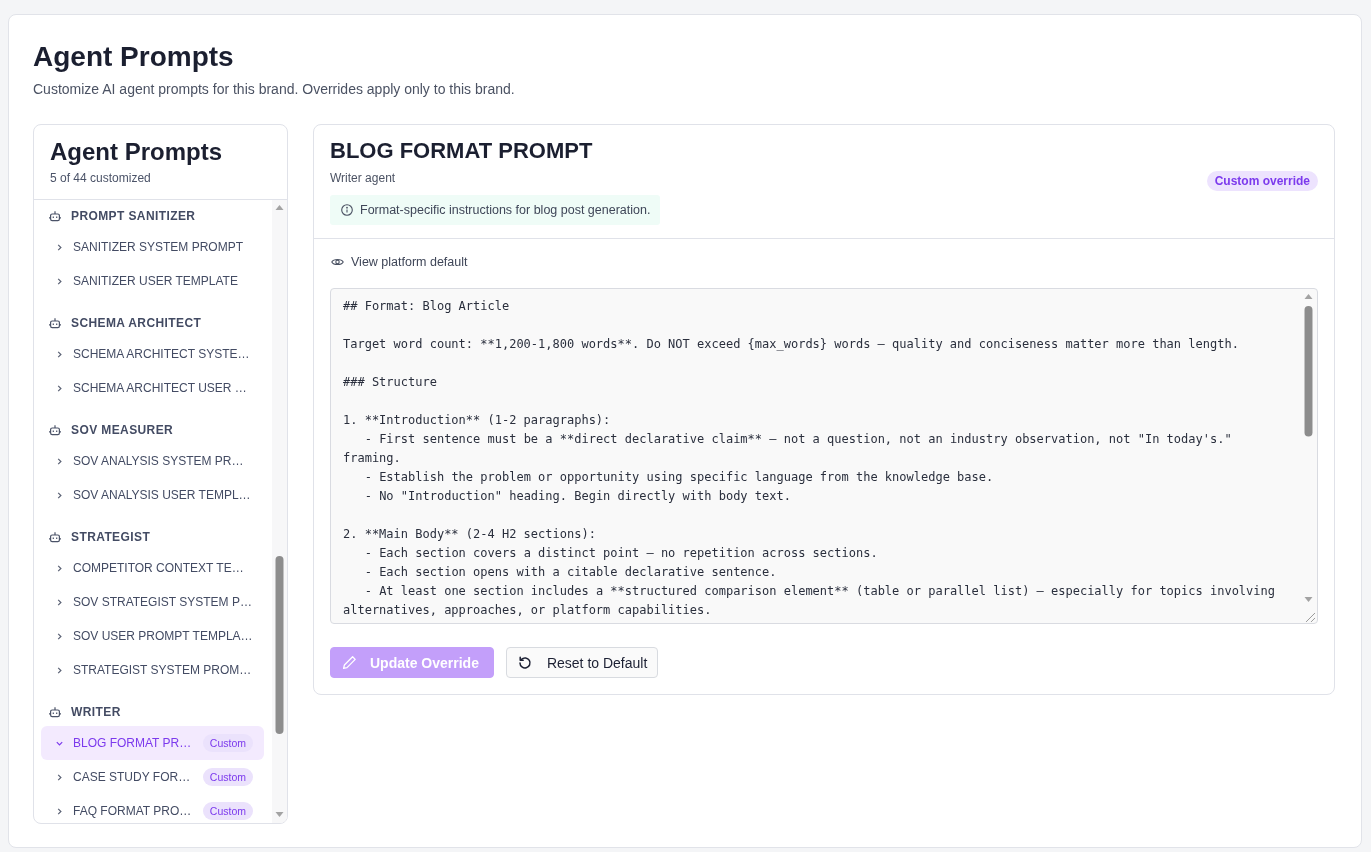 The height and width of the screenshot is (852, 1371). What do you see at coordinates (152, 808) in the screenshot?
I see `sidebar-item: FAQ FORMAT PRO… Custom` at bounding box center [152, 808].